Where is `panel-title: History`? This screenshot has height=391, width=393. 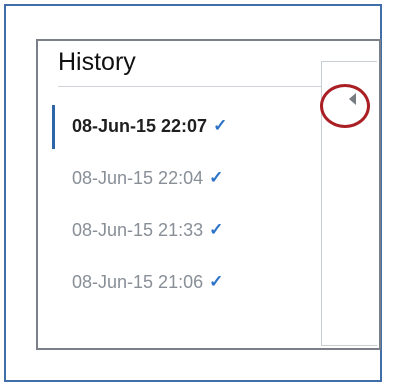
panel-title: History is located at coordinates (97, 62).